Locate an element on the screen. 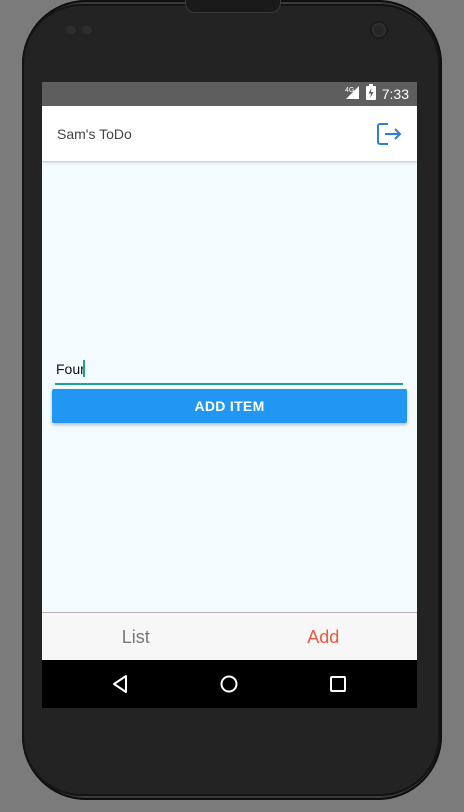 This screenshot has height=812, width=464. back-icon is located at coordinates (120, 684).